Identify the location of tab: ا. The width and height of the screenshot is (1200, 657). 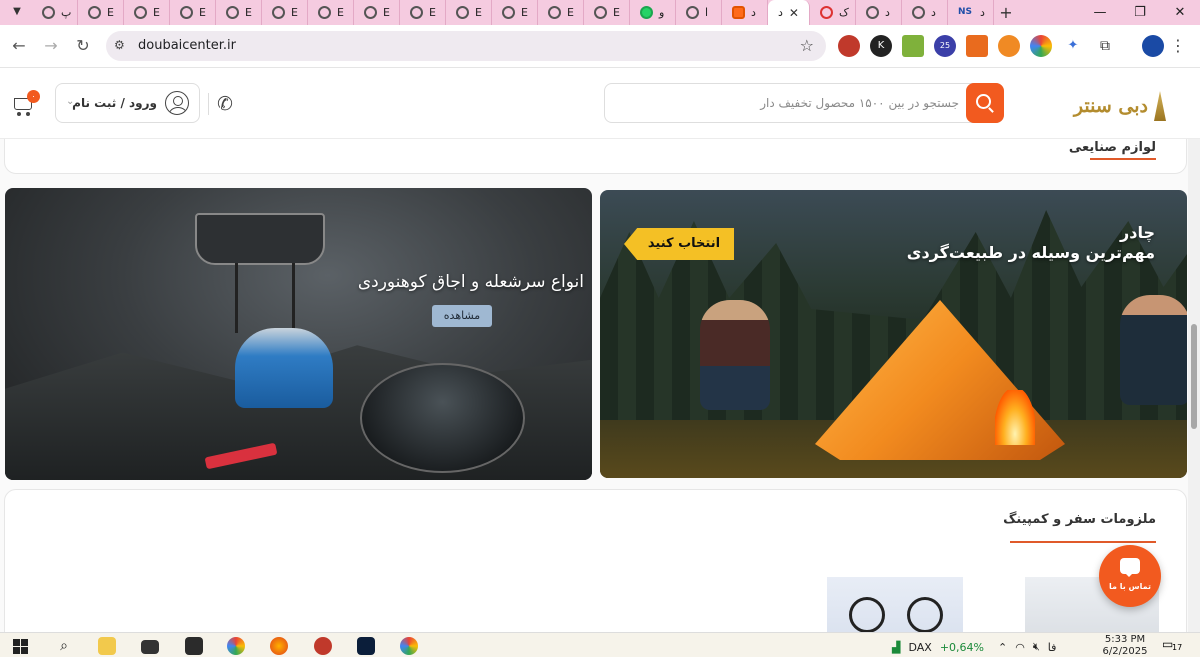
(699, 12).